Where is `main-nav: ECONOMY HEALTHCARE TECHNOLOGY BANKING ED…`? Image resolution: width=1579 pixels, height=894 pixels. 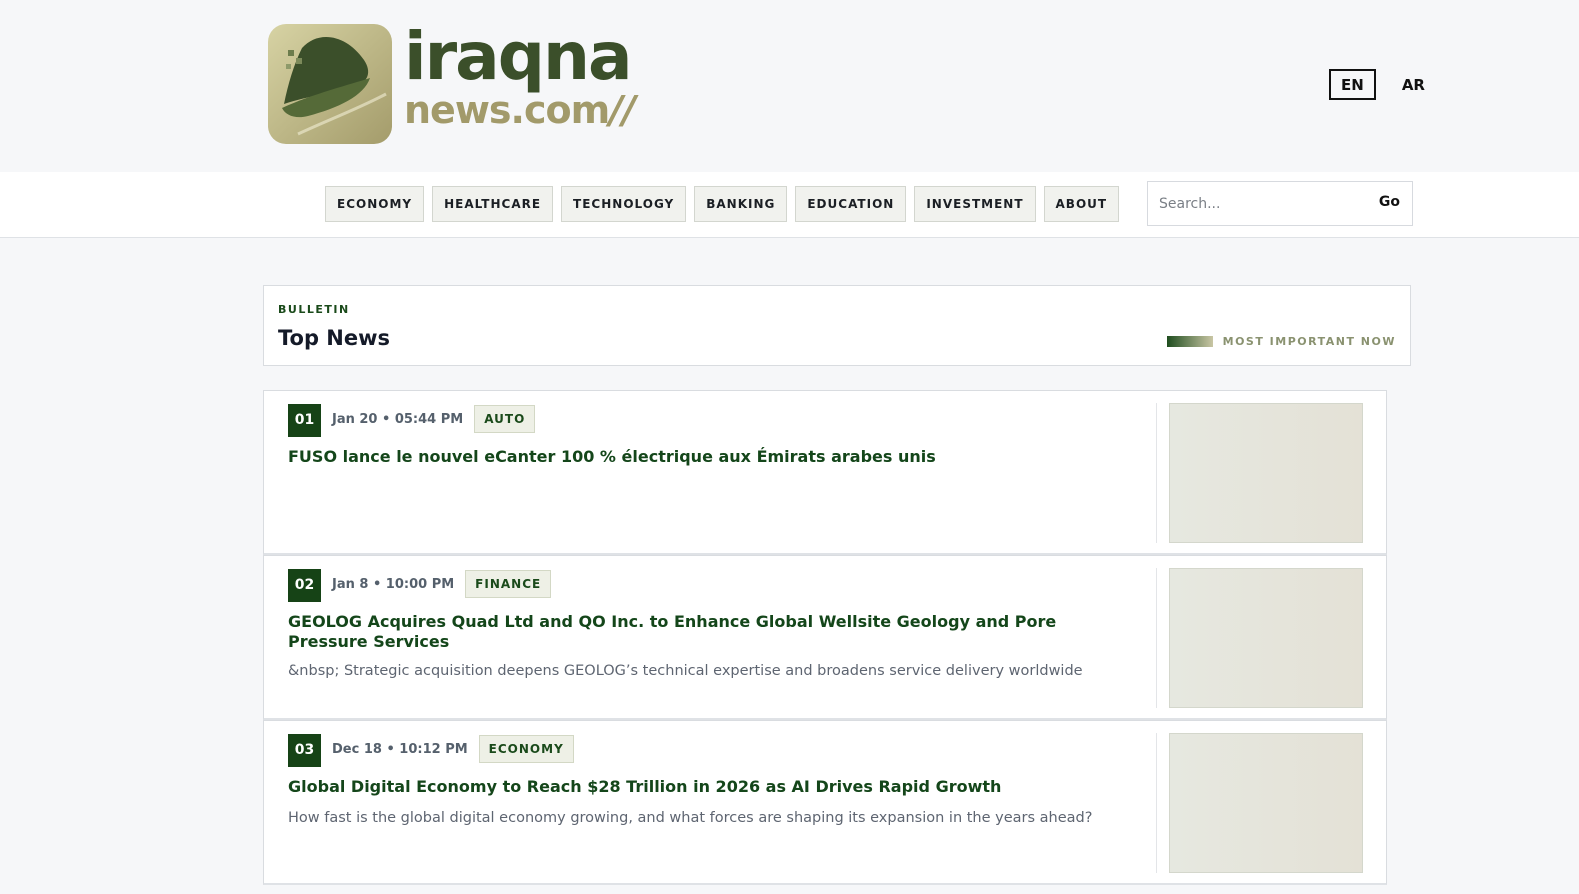
main-nav: ECONOMY HEALTHCARE TECHNOLOGY BANKING ED… is located at coordinates (722, 204).